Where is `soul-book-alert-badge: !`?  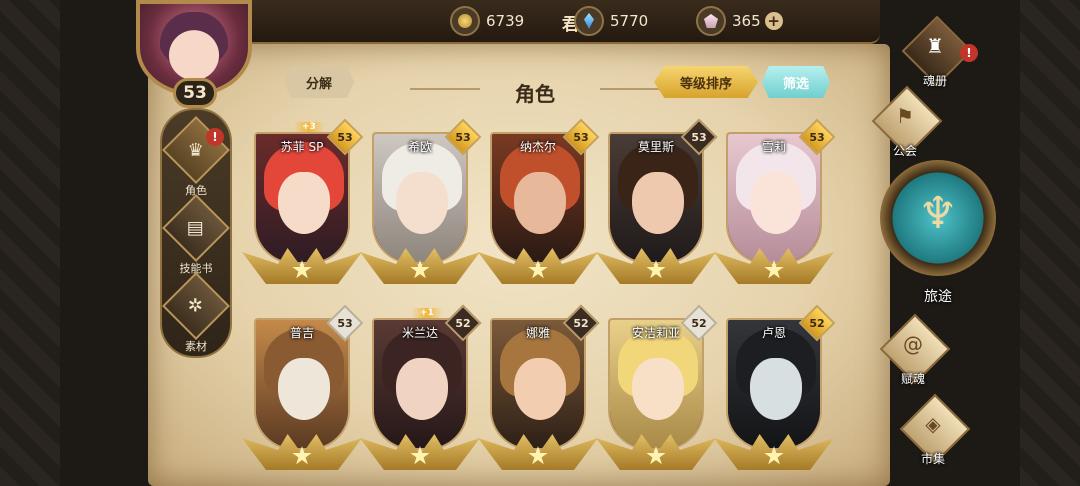 soul-book-alert-badge: ! is located at coordinates (969, 53).